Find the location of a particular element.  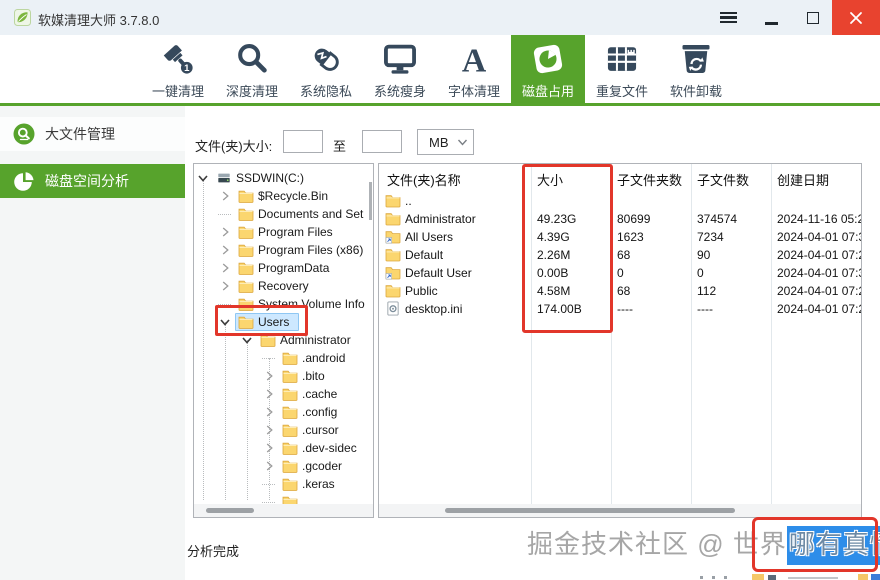

size-max-input is located at coordinates (382, 141).